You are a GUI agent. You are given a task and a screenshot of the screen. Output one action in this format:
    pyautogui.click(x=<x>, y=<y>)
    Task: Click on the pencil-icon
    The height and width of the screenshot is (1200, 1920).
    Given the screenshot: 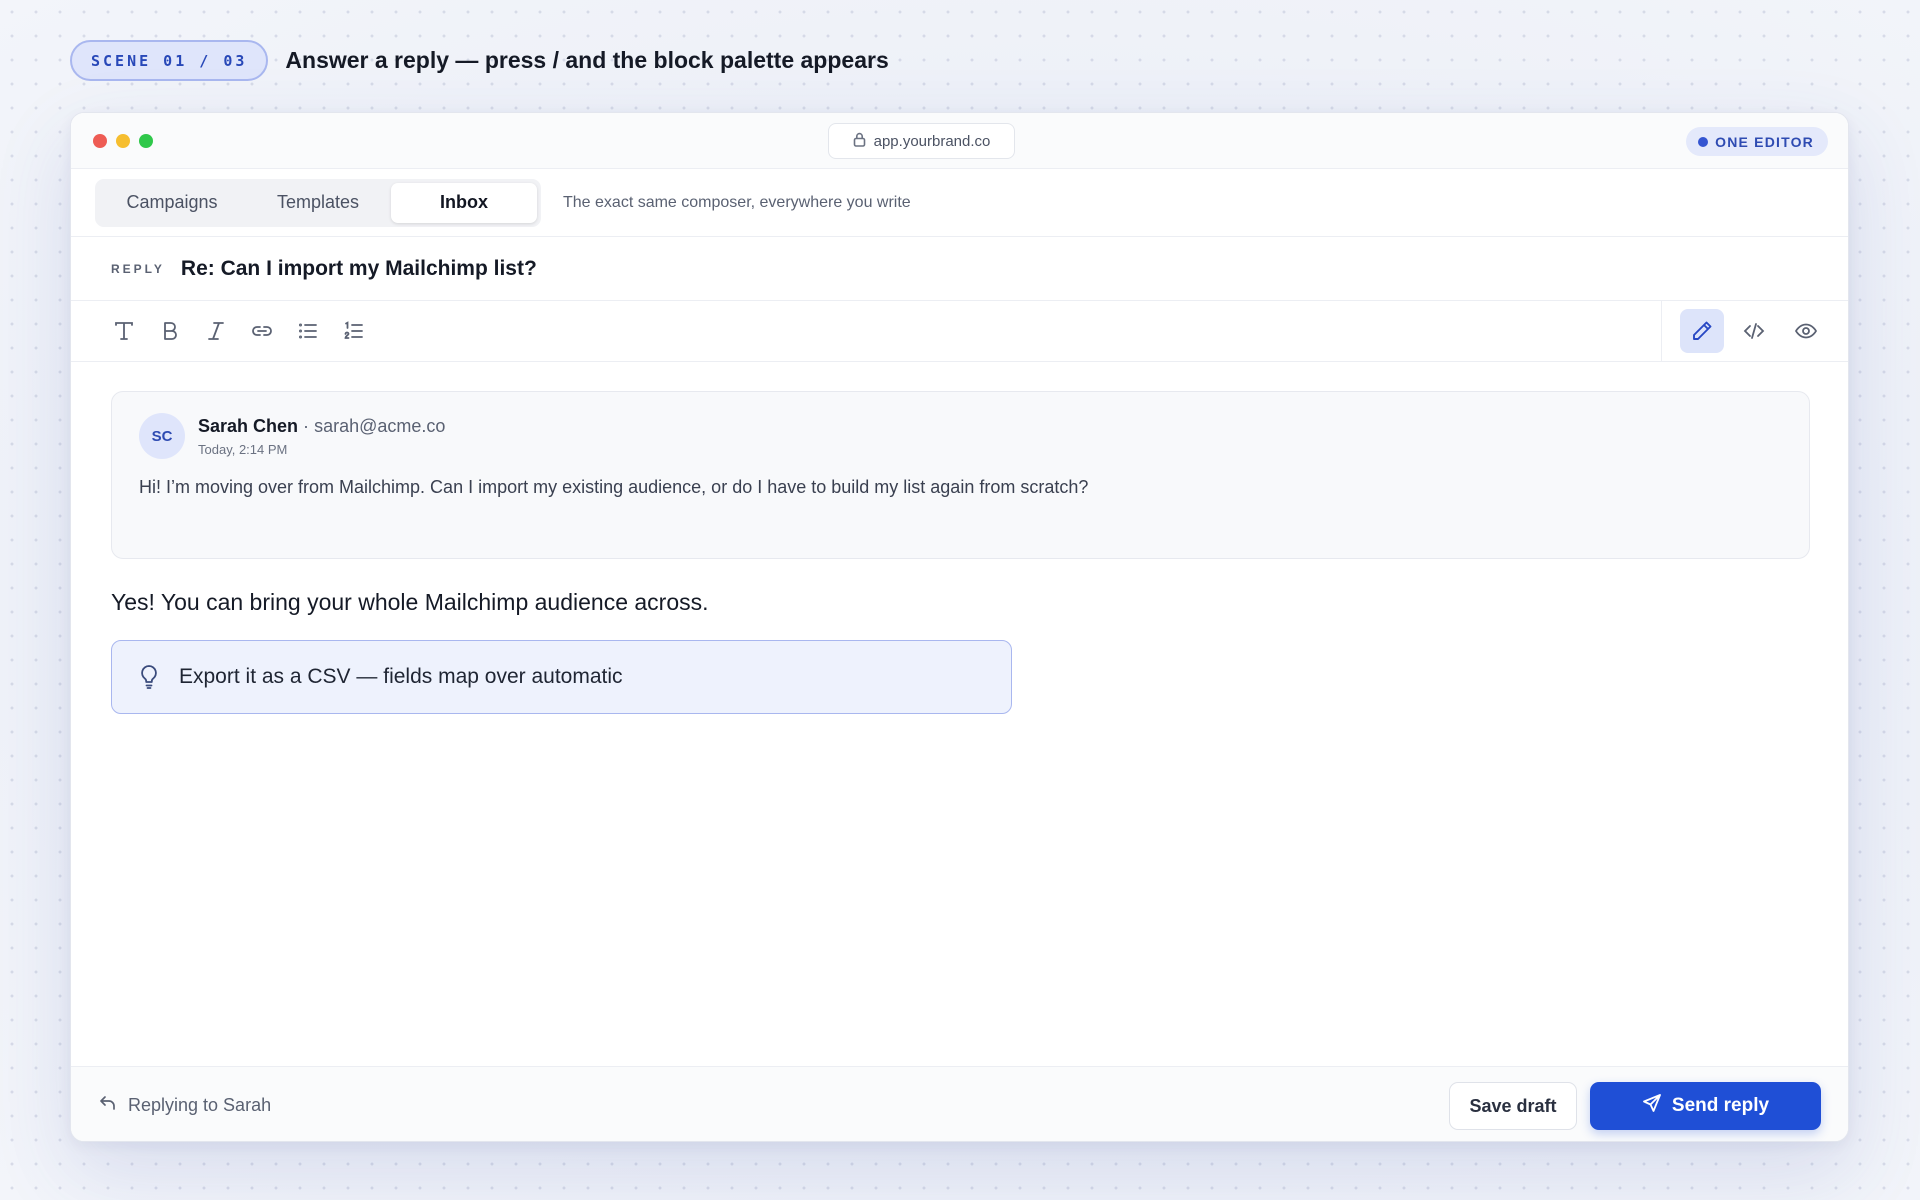 What is the action you would take?
    pyautogui.click(x=1702, y=331)
    